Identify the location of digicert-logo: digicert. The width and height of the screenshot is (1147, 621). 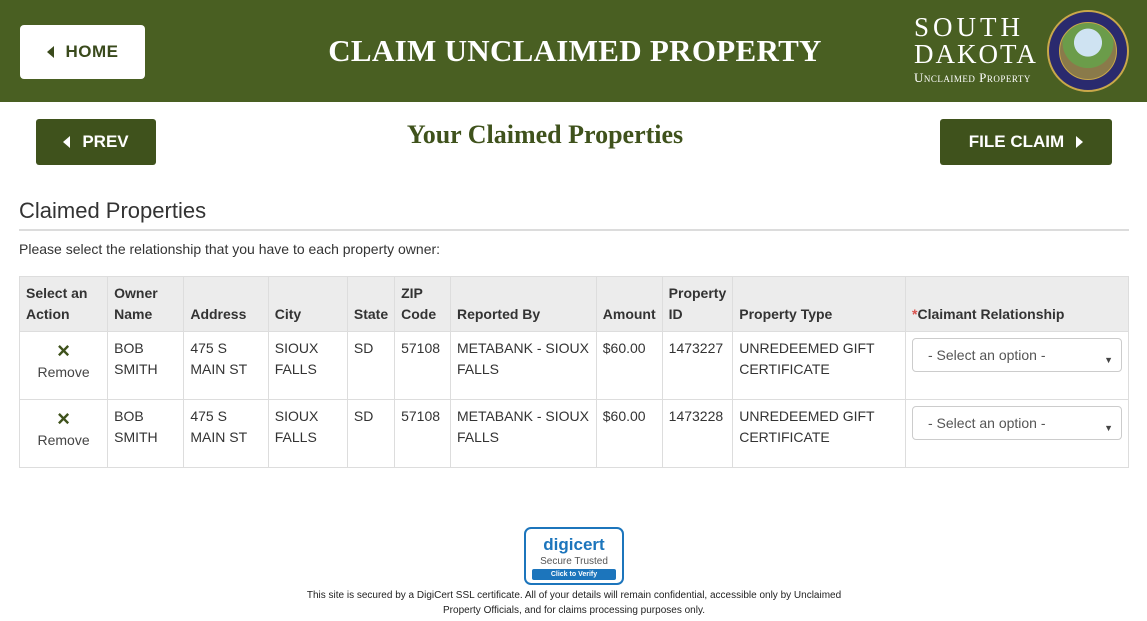
(574, 544).